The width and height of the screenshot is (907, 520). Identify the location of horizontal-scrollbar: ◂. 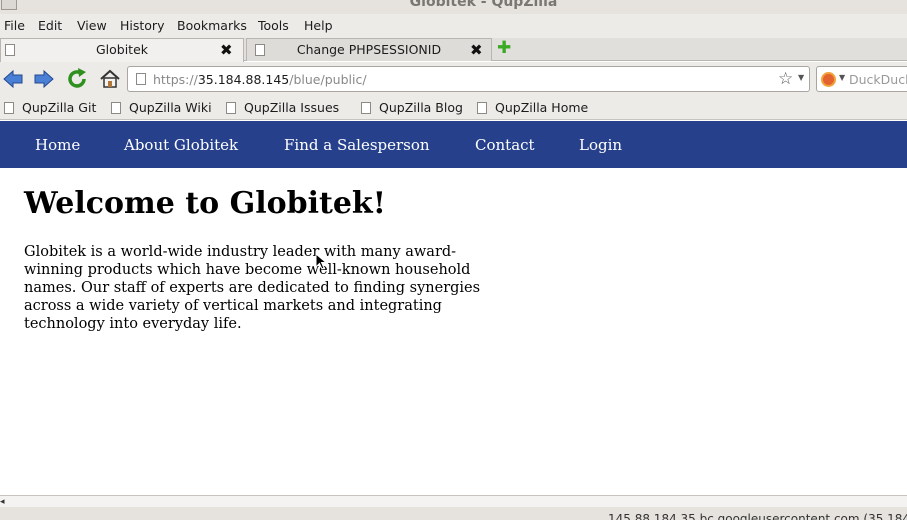
(453, 501).